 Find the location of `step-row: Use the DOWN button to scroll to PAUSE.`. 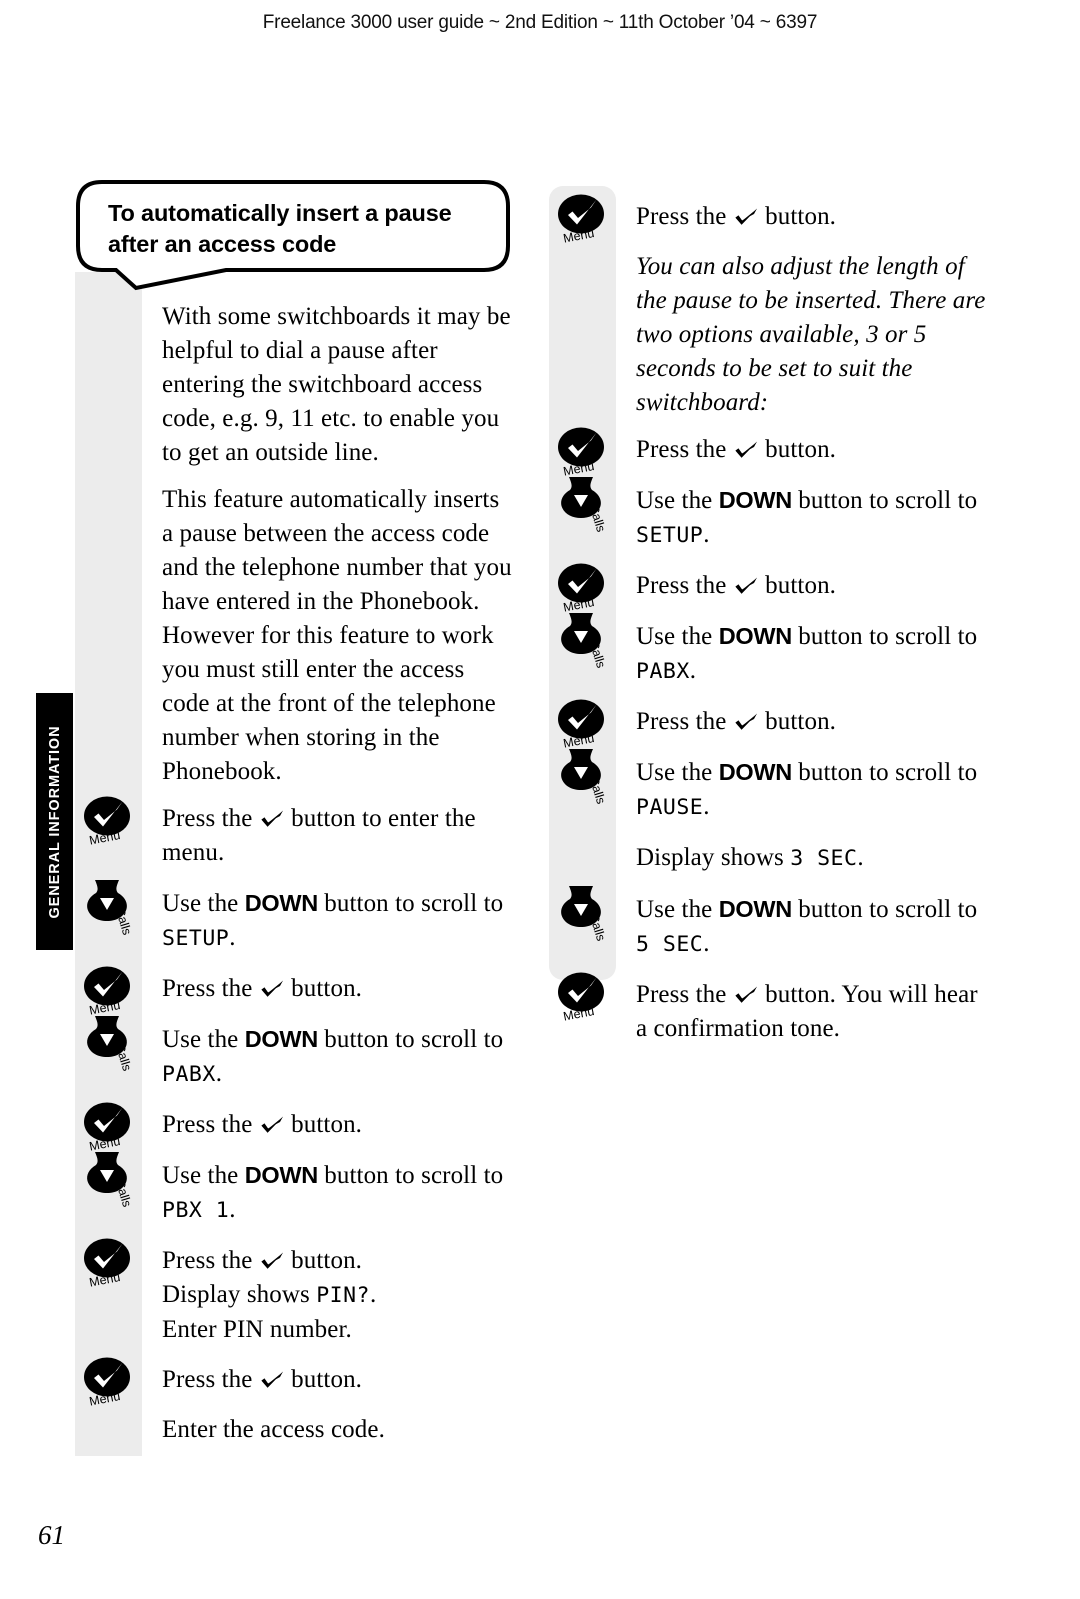

step-row: Use the DOWN button to scroll to PAUSE. is located at coordinates (812, 790).